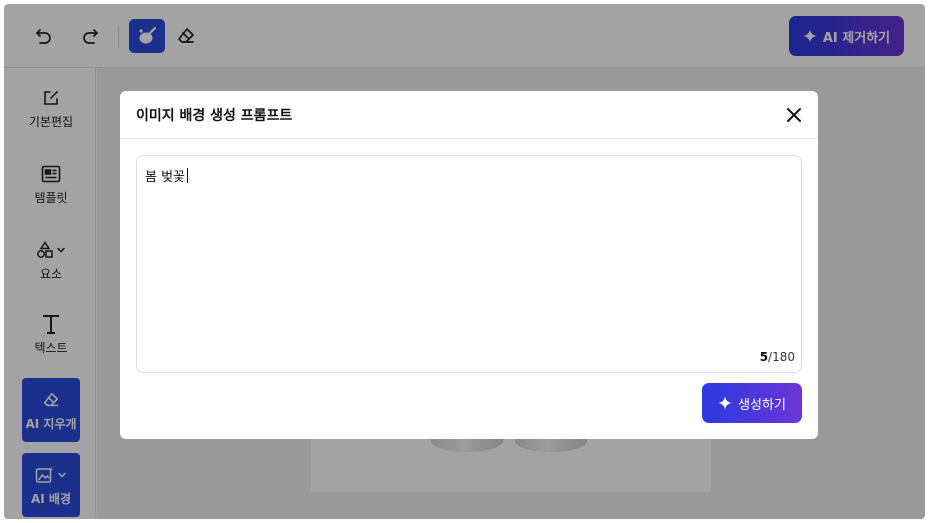 This screenshot has height=523, width=930. What do you see at coordinates (762, 405) in the screenshot?
I see `generate-label: 생성하기` at bounding box center [762, 405].